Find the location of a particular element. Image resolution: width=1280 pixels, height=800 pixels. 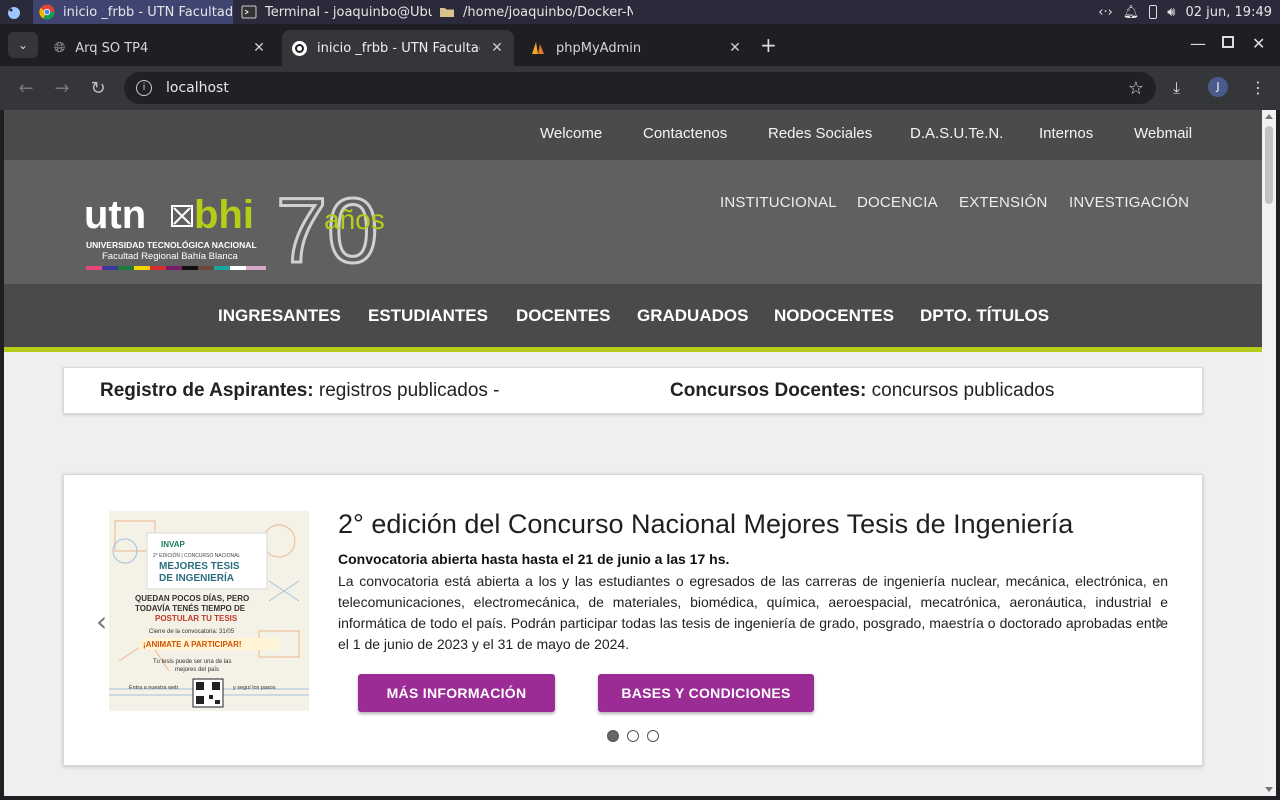

page-scrollbar is located at coordinates (1269, 453).